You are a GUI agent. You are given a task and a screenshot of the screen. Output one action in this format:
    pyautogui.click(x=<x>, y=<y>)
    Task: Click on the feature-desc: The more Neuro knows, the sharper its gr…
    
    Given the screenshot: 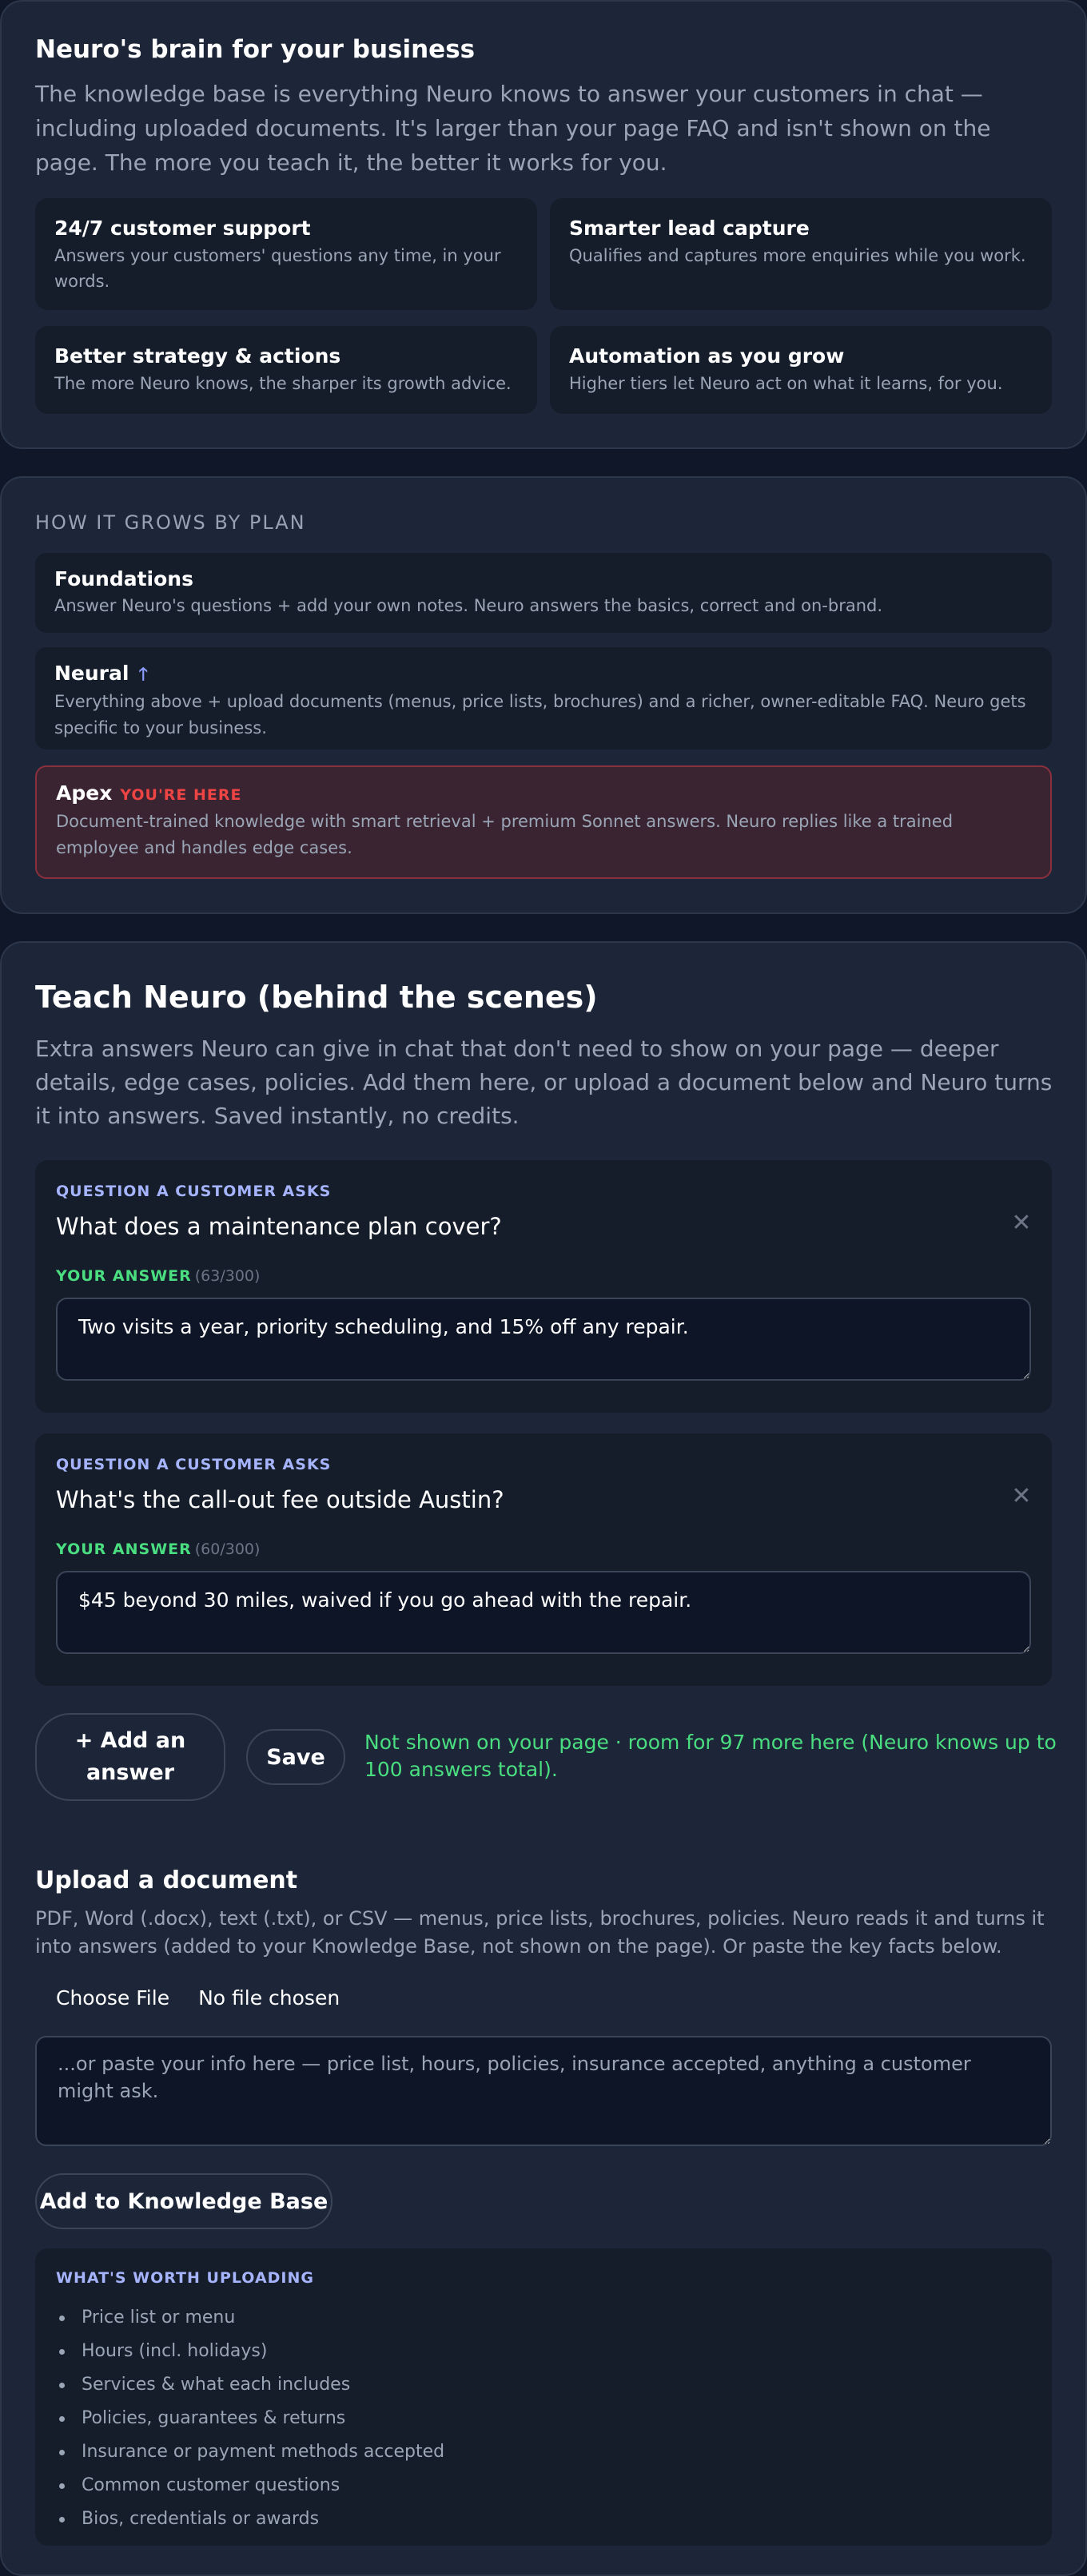 What is the action you would take?
    pyautogui.click(x=283, y=383)
    